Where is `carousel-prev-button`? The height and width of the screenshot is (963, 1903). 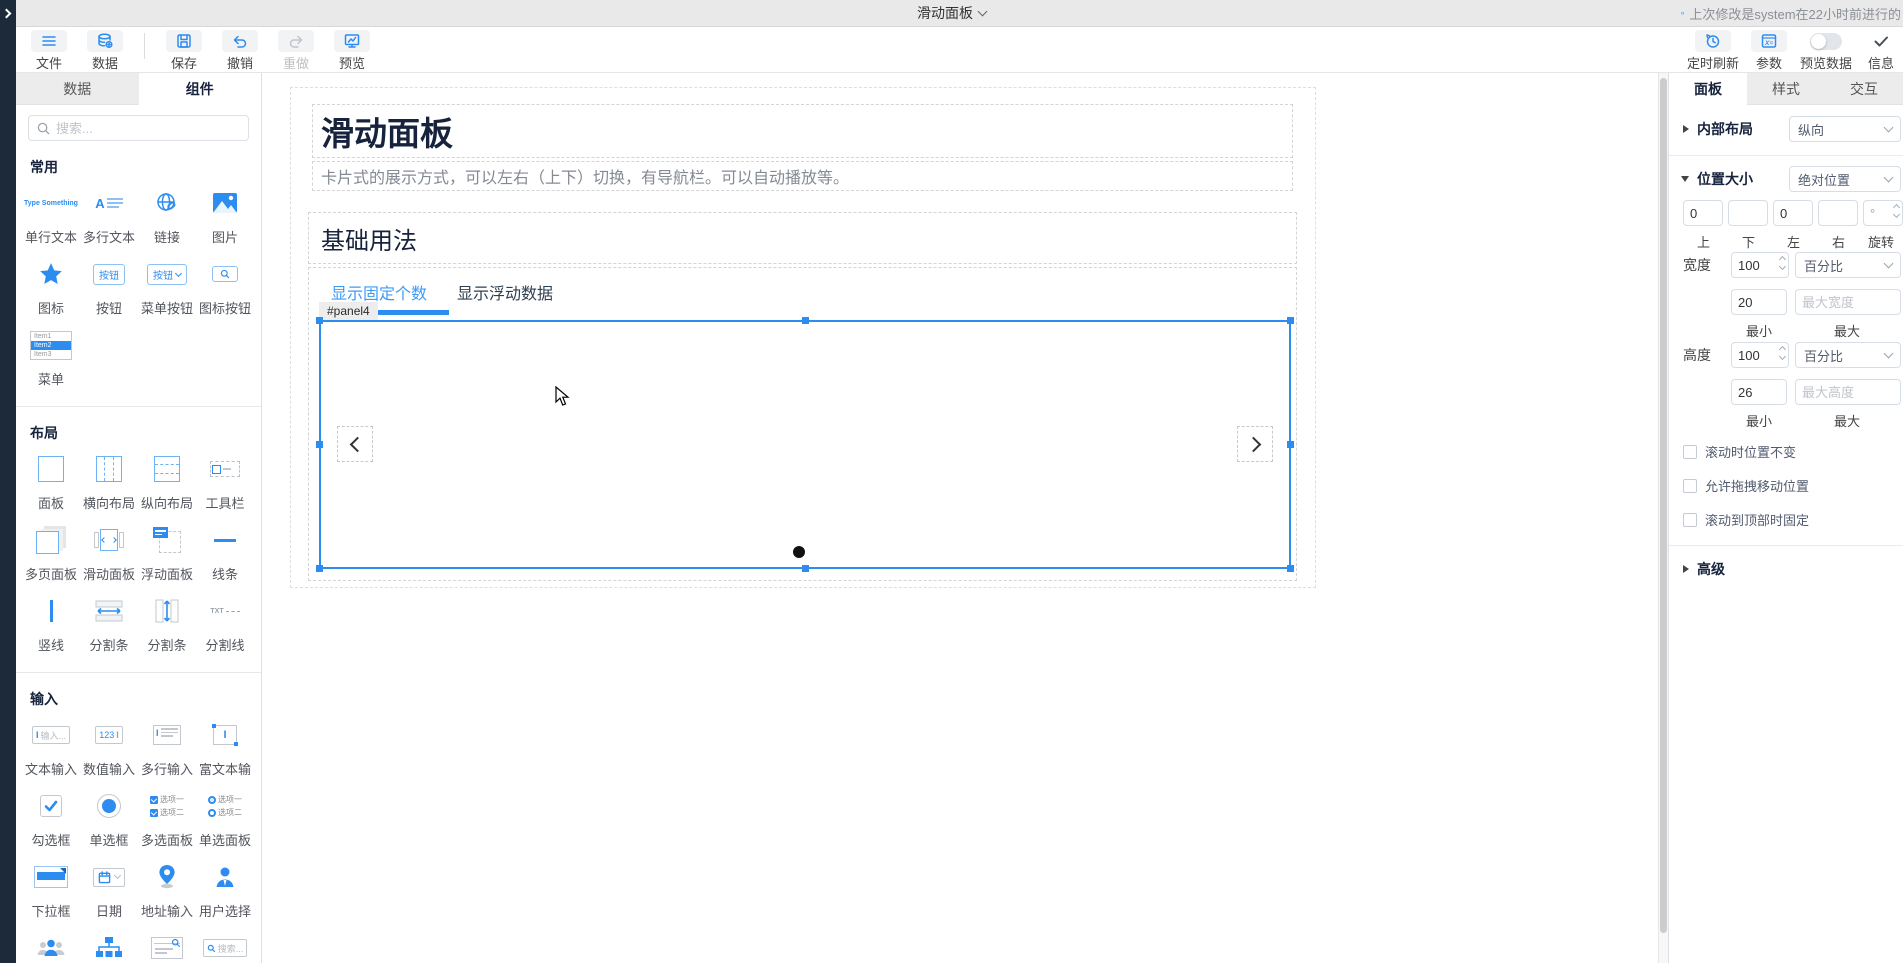
carousel-prev-button is located at coordinates (355, 444).